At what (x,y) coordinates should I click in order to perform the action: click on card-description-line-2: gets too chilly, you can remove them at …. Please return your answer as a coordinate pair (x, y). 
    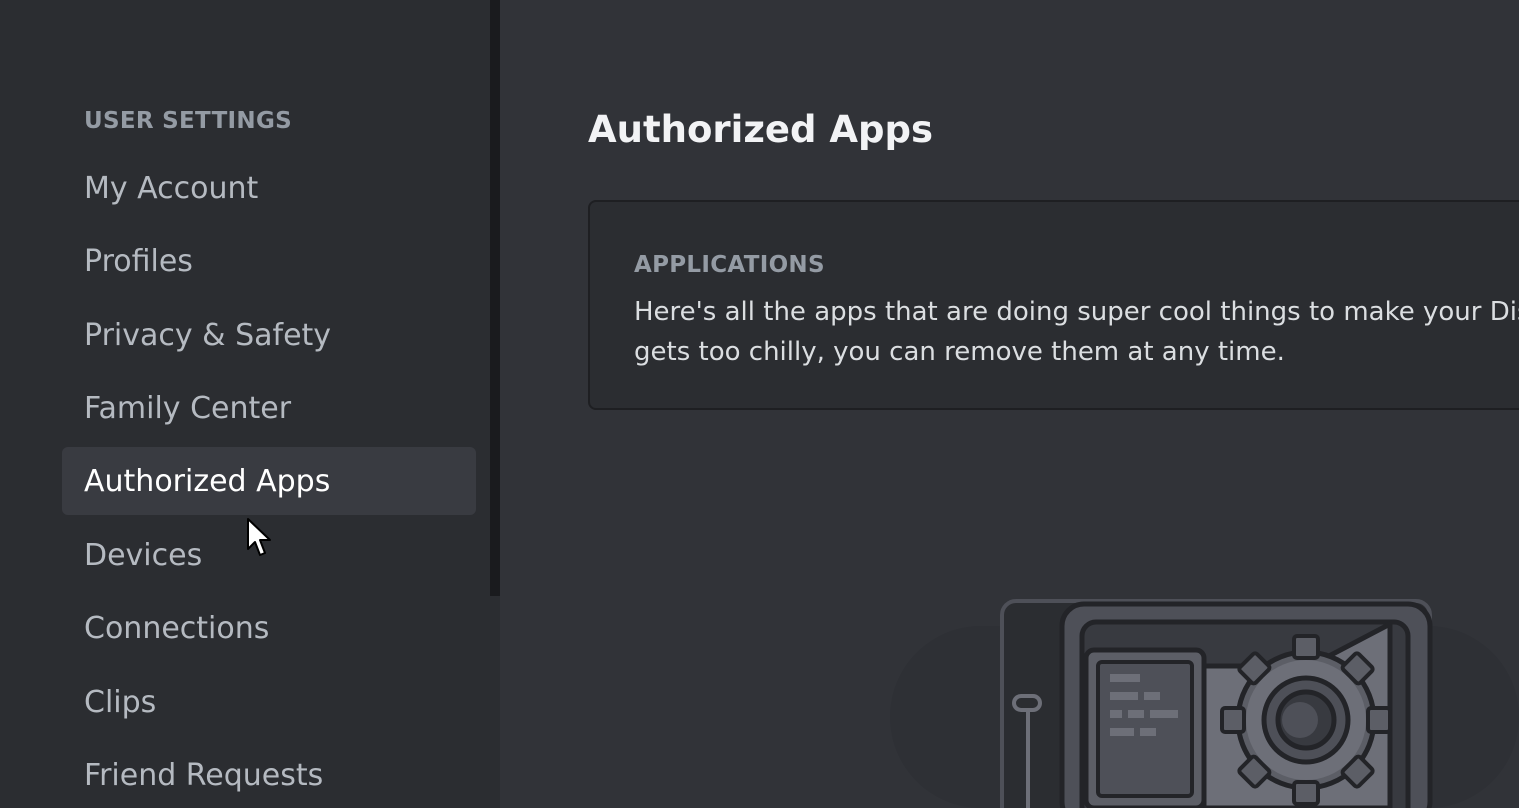
    Looking at the image, I should click on (959, 352).